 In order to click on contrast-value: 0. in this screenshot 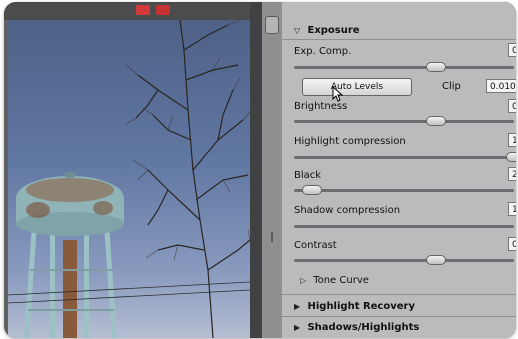, I will do `click(512, 244)`.